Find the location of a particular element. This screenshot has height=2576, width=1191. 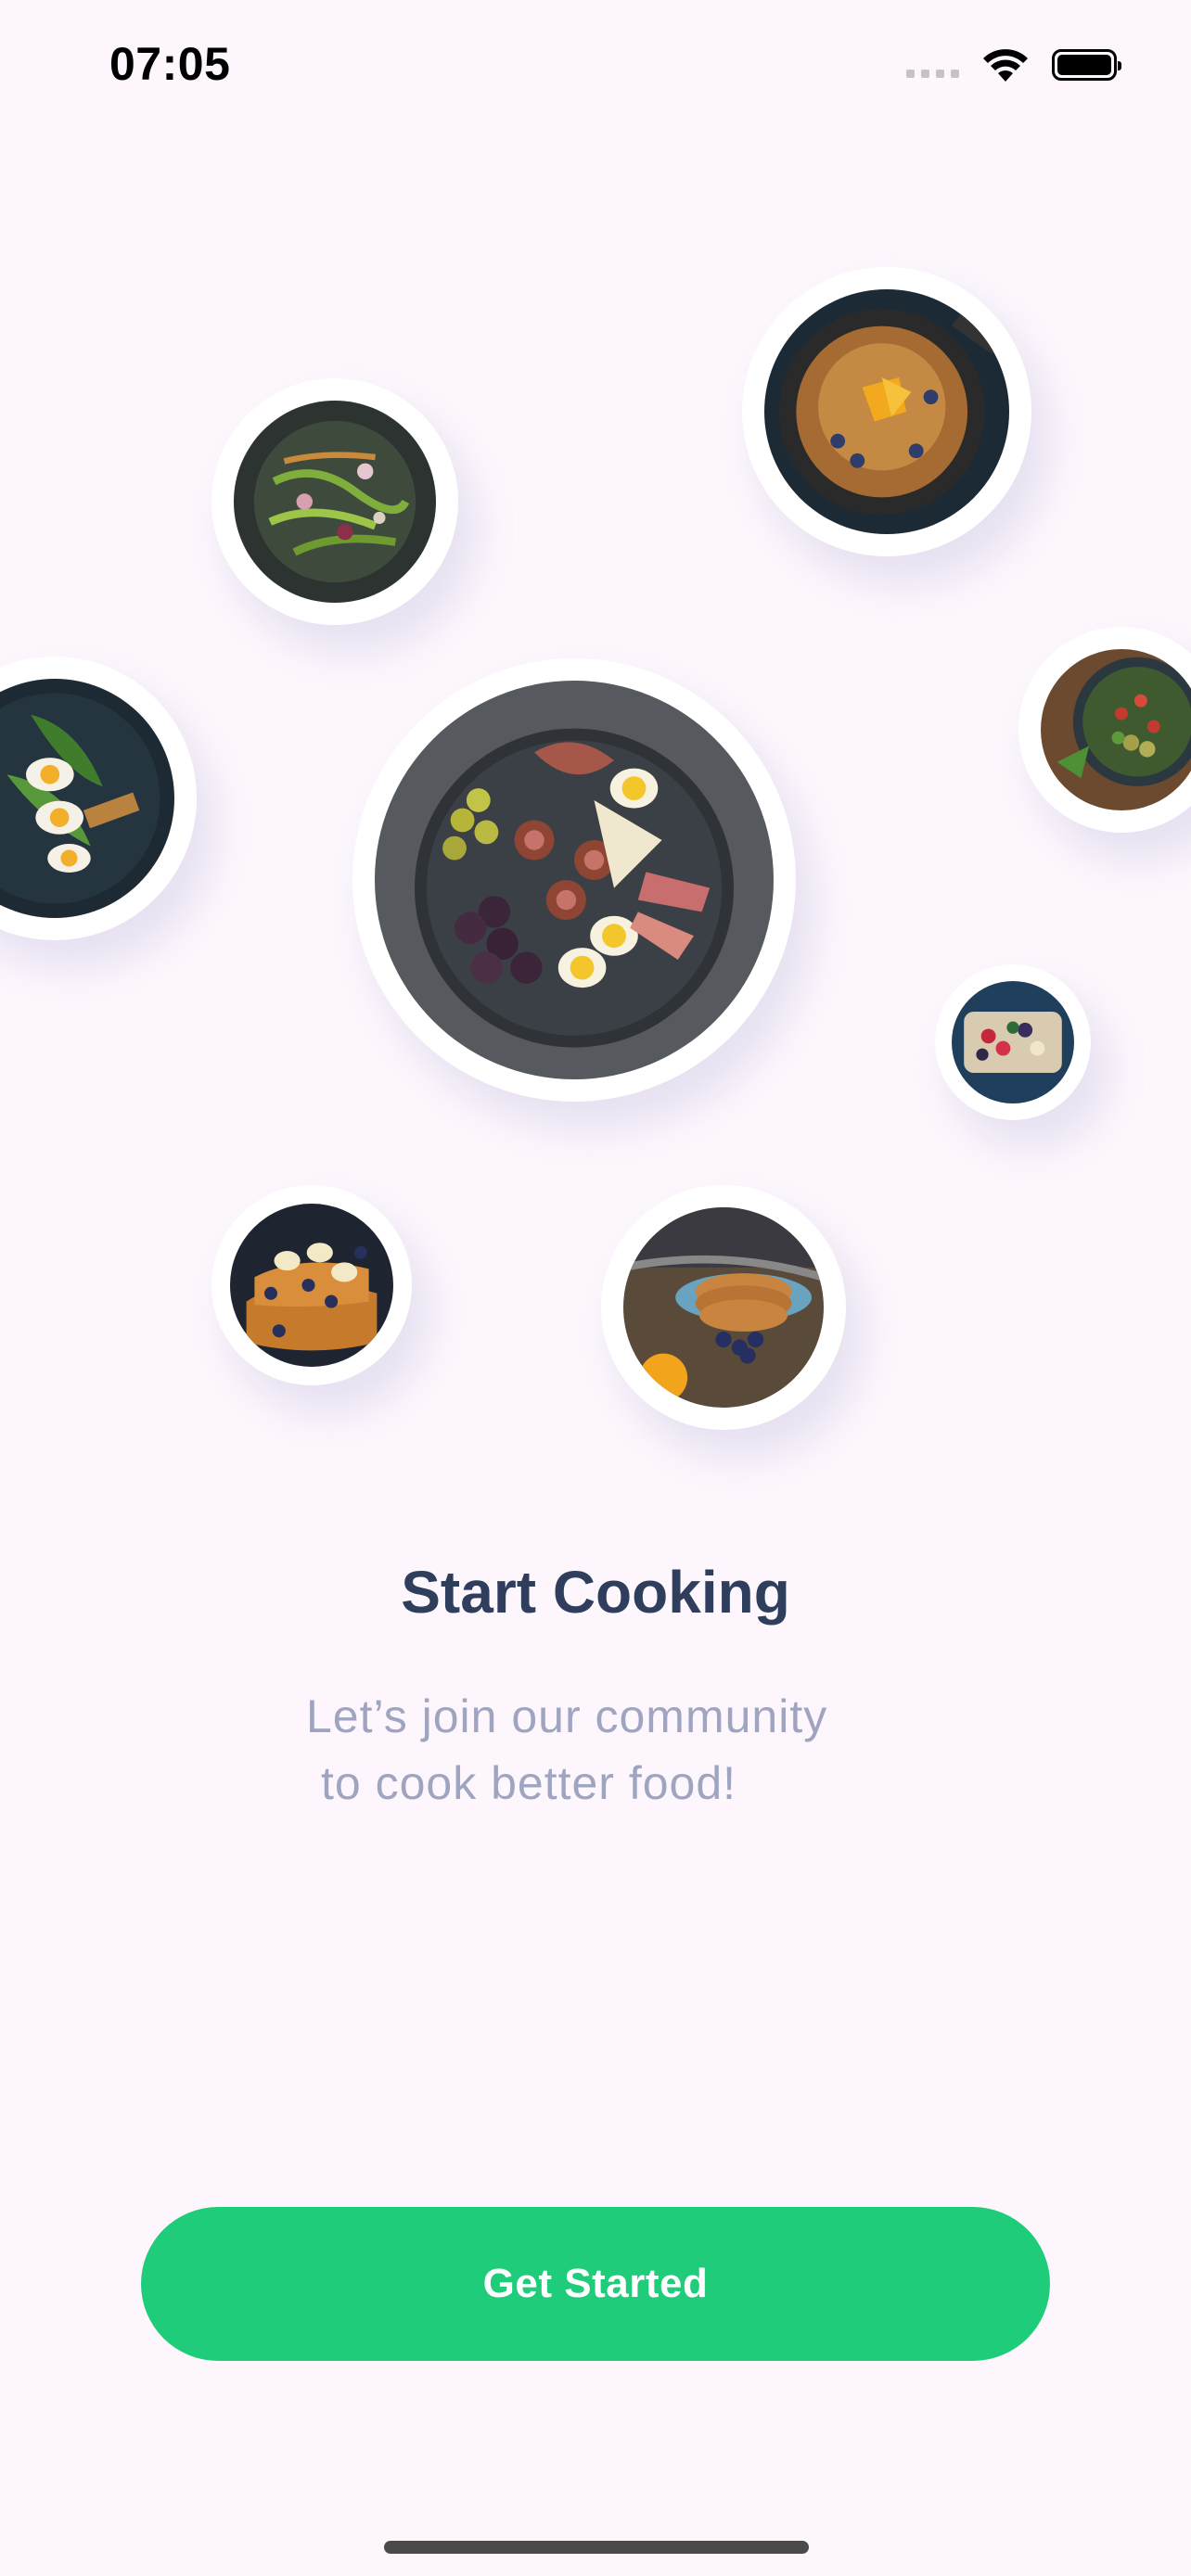

status-icons is located at coordinates (1014, 64).